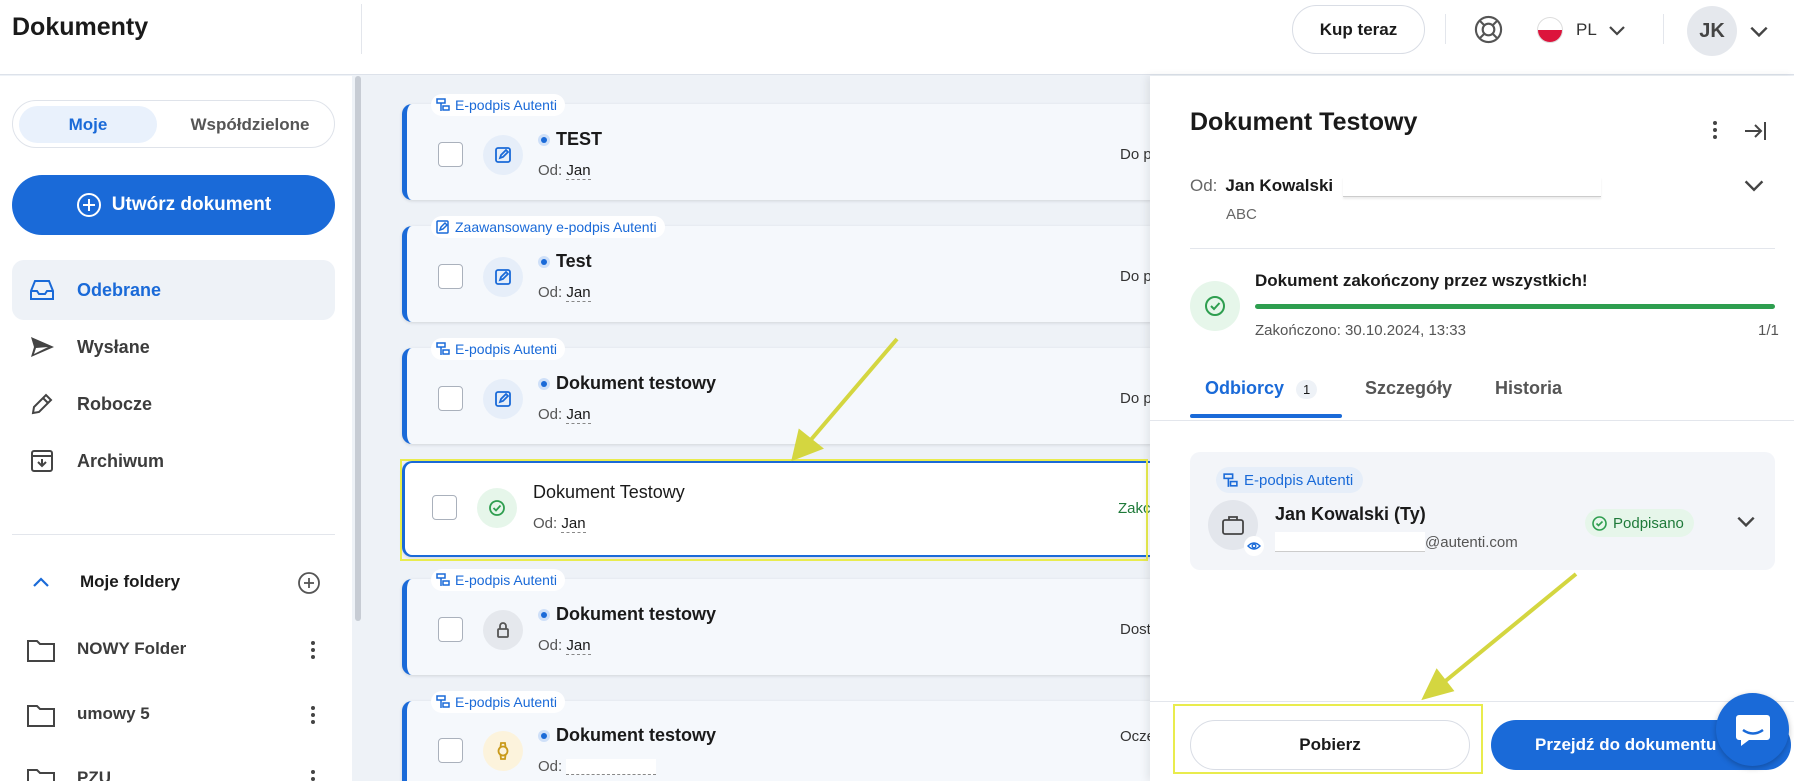 Image resolution: width=1794 pixels, height=781 pixels. I want to click on folders-header: Moje foldery, so click(173, 583).